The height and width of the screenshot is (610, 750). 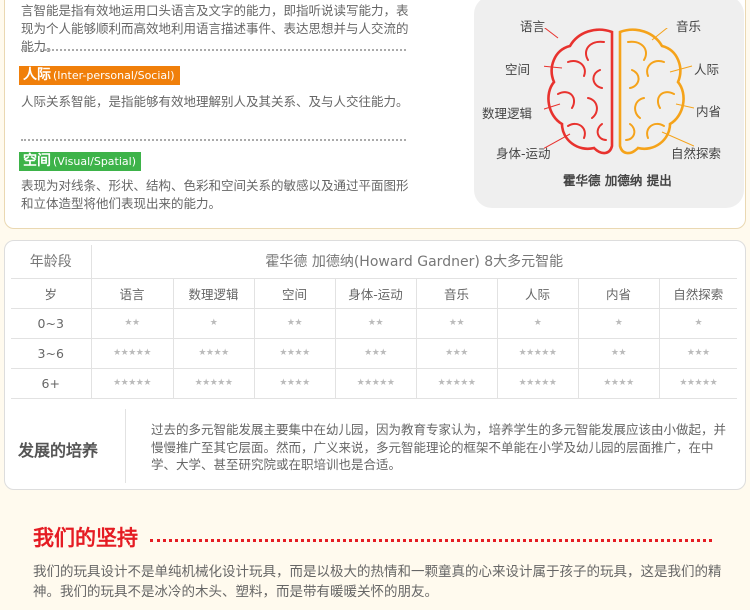 I want to click on section-divider, so click(x=125, y=446).